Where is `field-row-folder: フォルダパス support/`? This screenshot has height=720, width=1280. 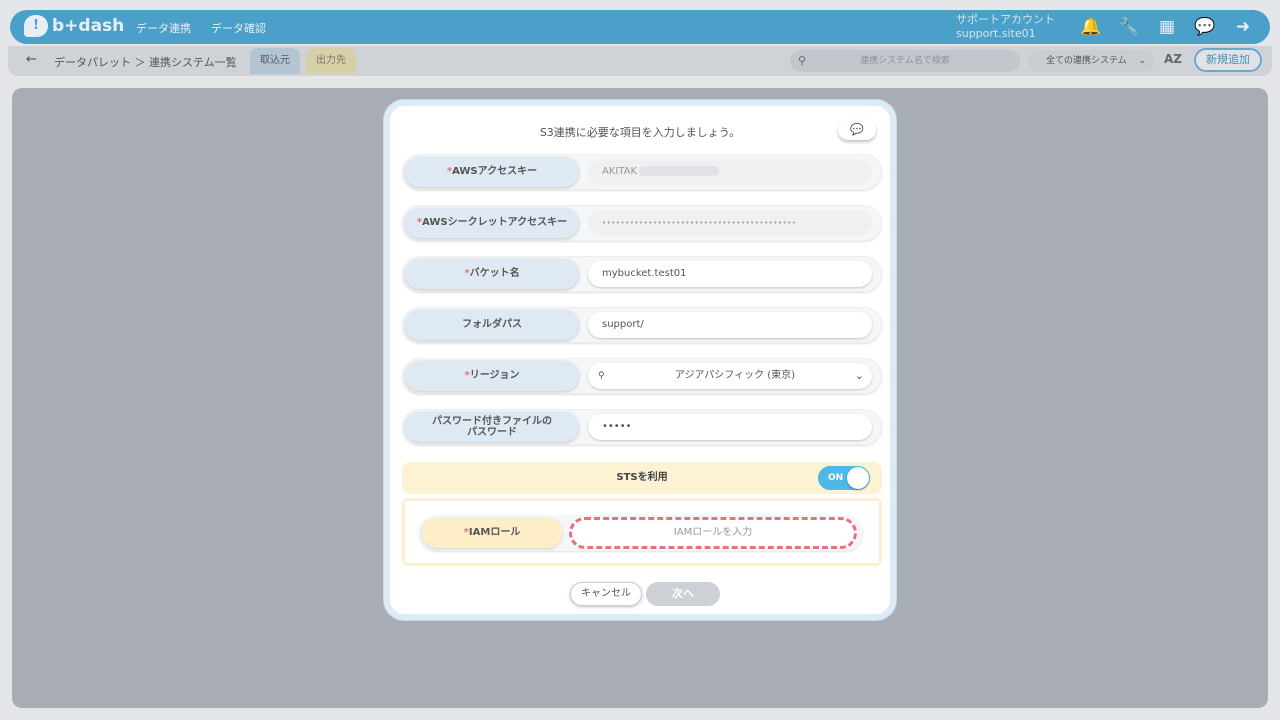
field-row-folder: フォルダパス support/ is located at coordinates (642, 325).